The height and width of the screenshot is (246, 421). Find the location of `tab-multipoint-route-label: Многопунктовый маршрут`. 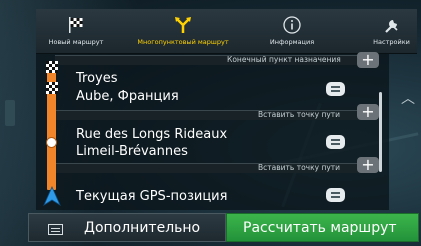

tab-multipoint-route-label: Многопунктовый маршрут is located at coordinates (183, 42).